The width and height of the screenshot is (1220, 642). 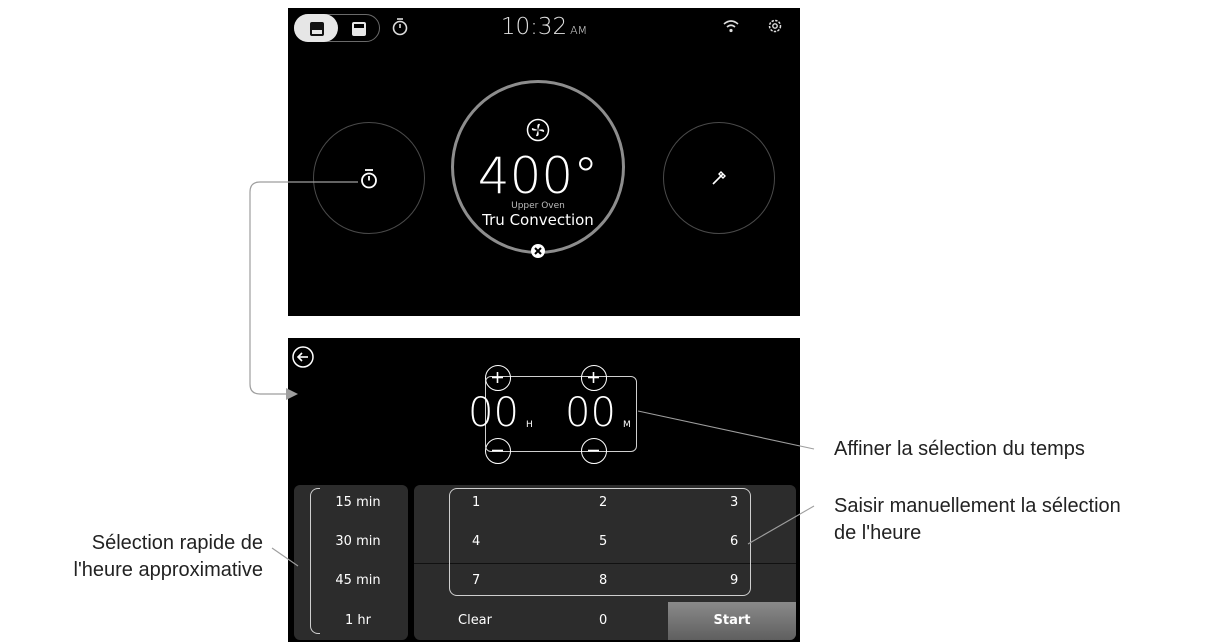 What do you see at coordinates (285, 557) in the screenshot?
I see `quick-select-leader-line` at bounding box center [285, 557].